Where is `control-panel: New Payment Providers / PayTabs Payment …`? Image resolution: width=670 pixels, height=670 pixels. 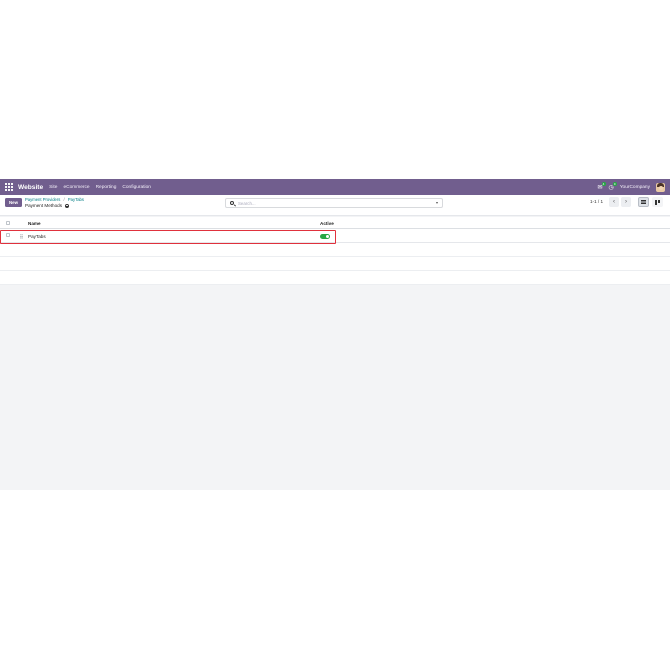
control-panel: New Payment Providers / PayTabs Payment … is located at coordinates (335, 205).